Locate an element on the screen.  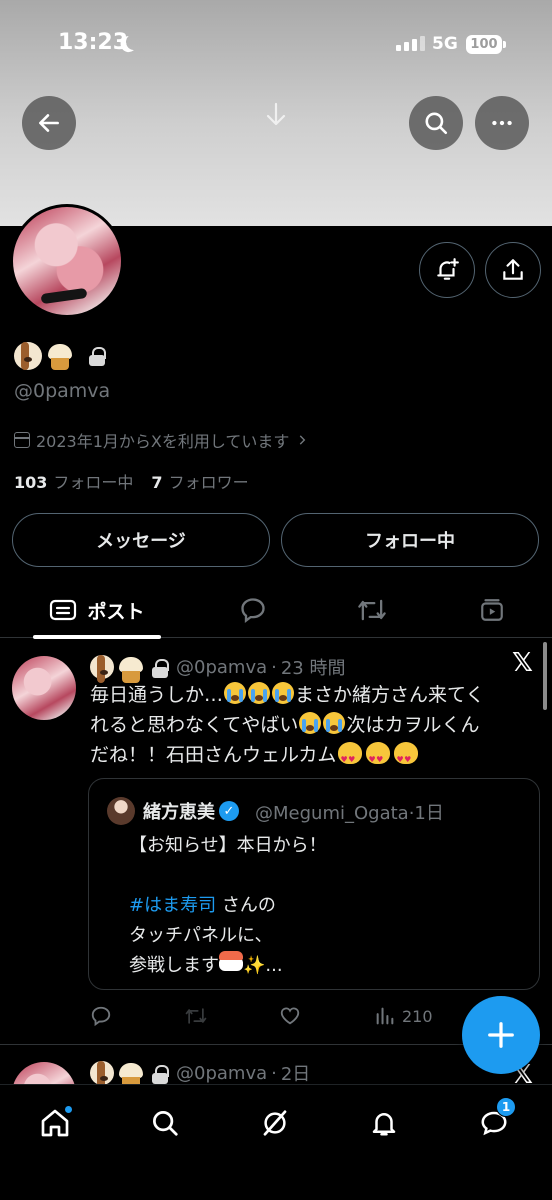
views-button: 210 is located at coordinates (403, 1016).